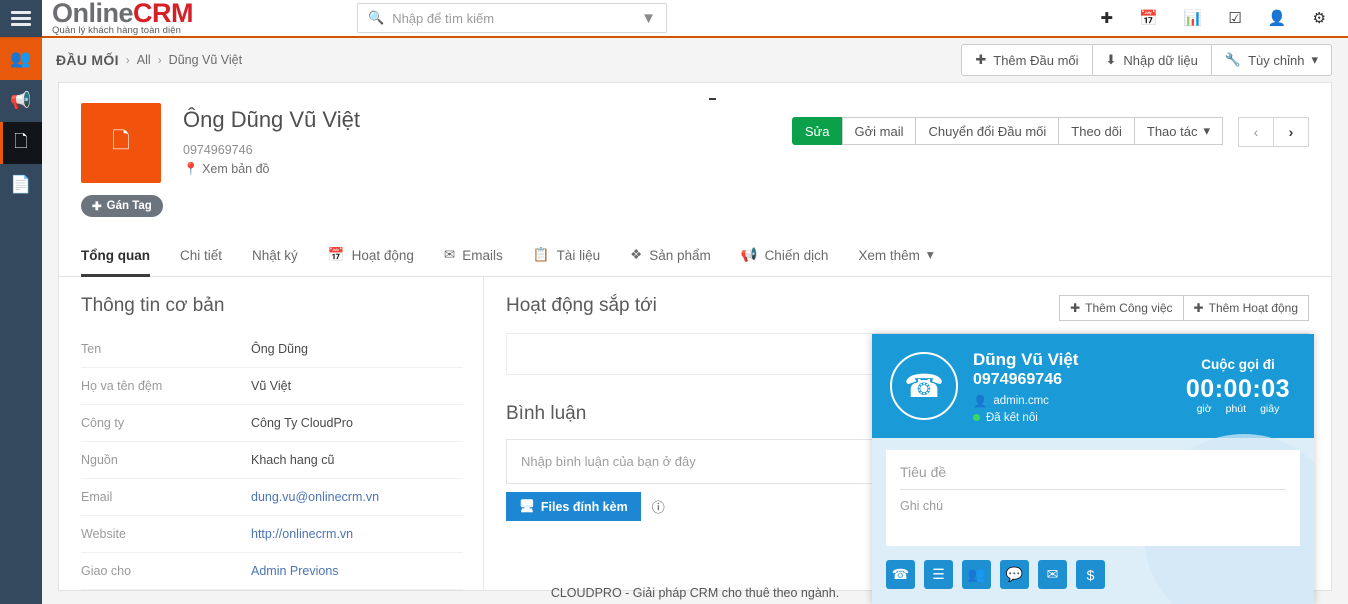 The image size is (1348, 604). What do you see at coordinates (817, 131) in the screenshot?
I see `edit-button: Sửa` at bounding box center [817, 131].